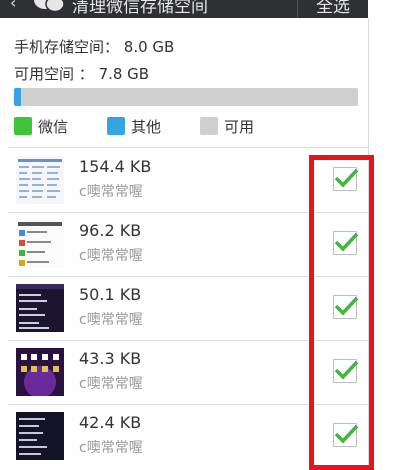 This screenshot has height=470, width=402. I want to click on legend-free: 可用, so click(227, 126).